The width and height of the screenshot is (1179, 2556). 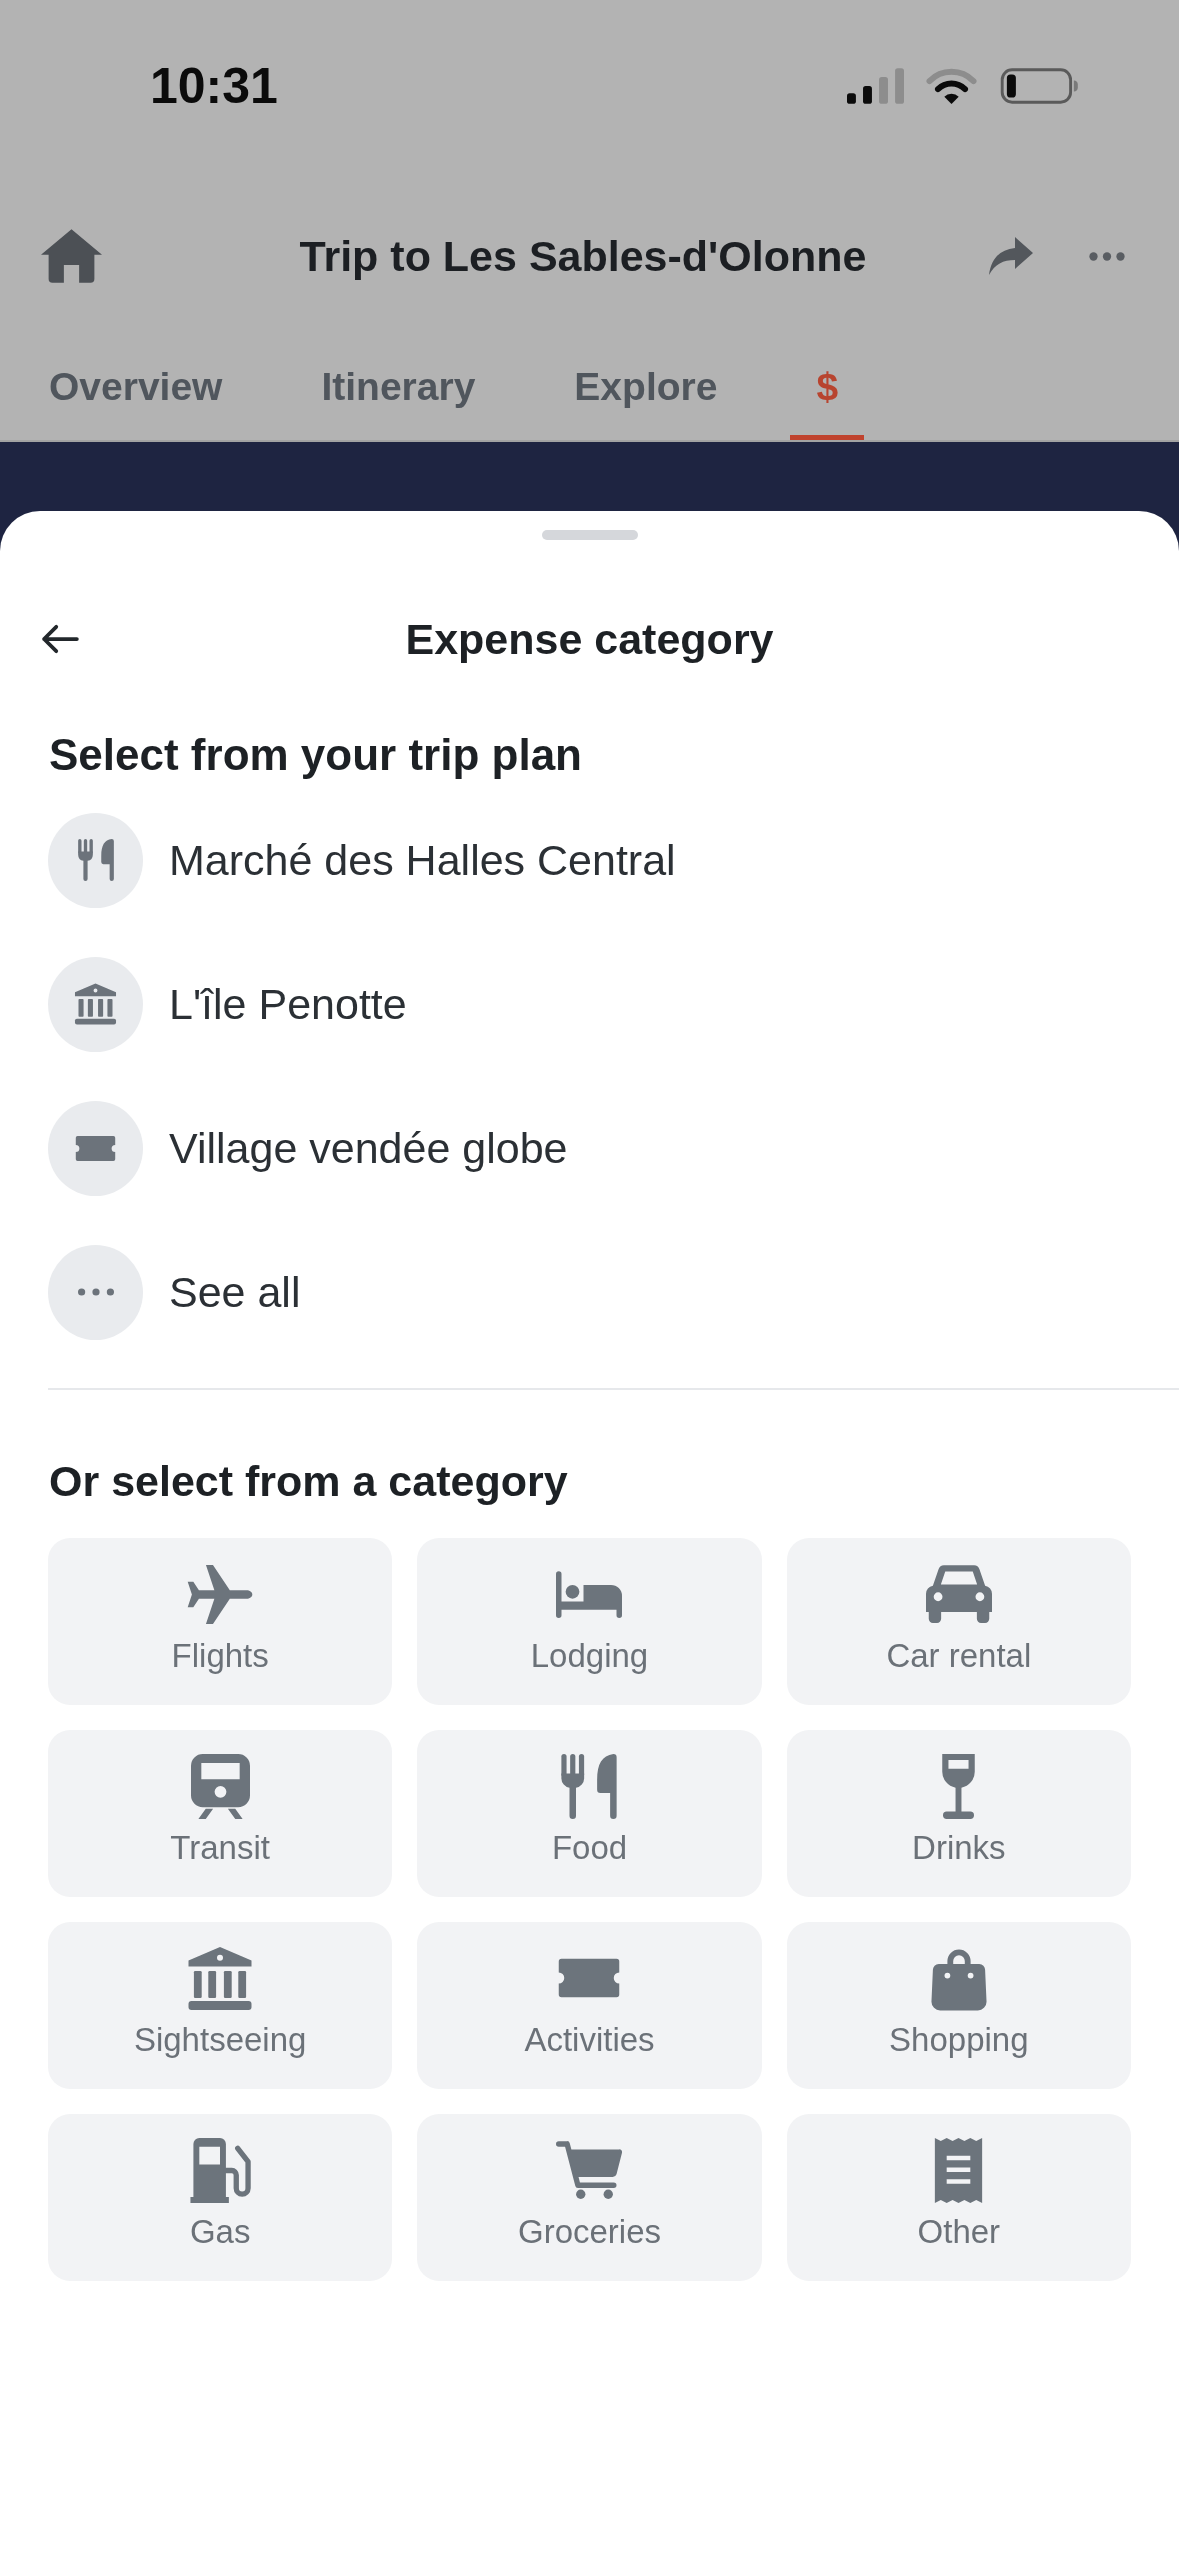 What do you see at coordinates (589, 639) in the screenshot?
I see `sheet-title: Expense category` at bounding box center [589, 639].